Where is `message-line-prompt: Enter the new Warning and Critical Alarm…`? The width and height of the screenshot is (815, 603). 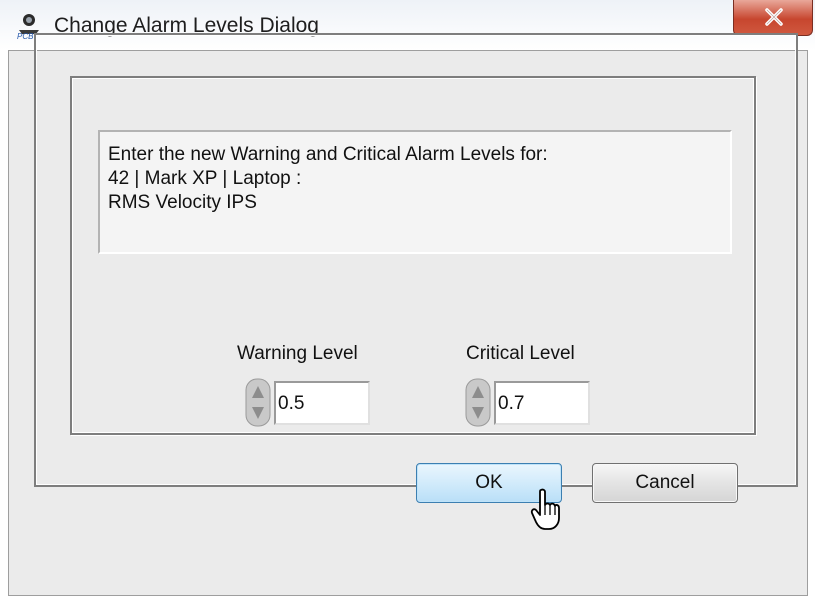
message-line-prompt: Enter the new Warning and Critical Alarm… is located at coordinates (328, 154).